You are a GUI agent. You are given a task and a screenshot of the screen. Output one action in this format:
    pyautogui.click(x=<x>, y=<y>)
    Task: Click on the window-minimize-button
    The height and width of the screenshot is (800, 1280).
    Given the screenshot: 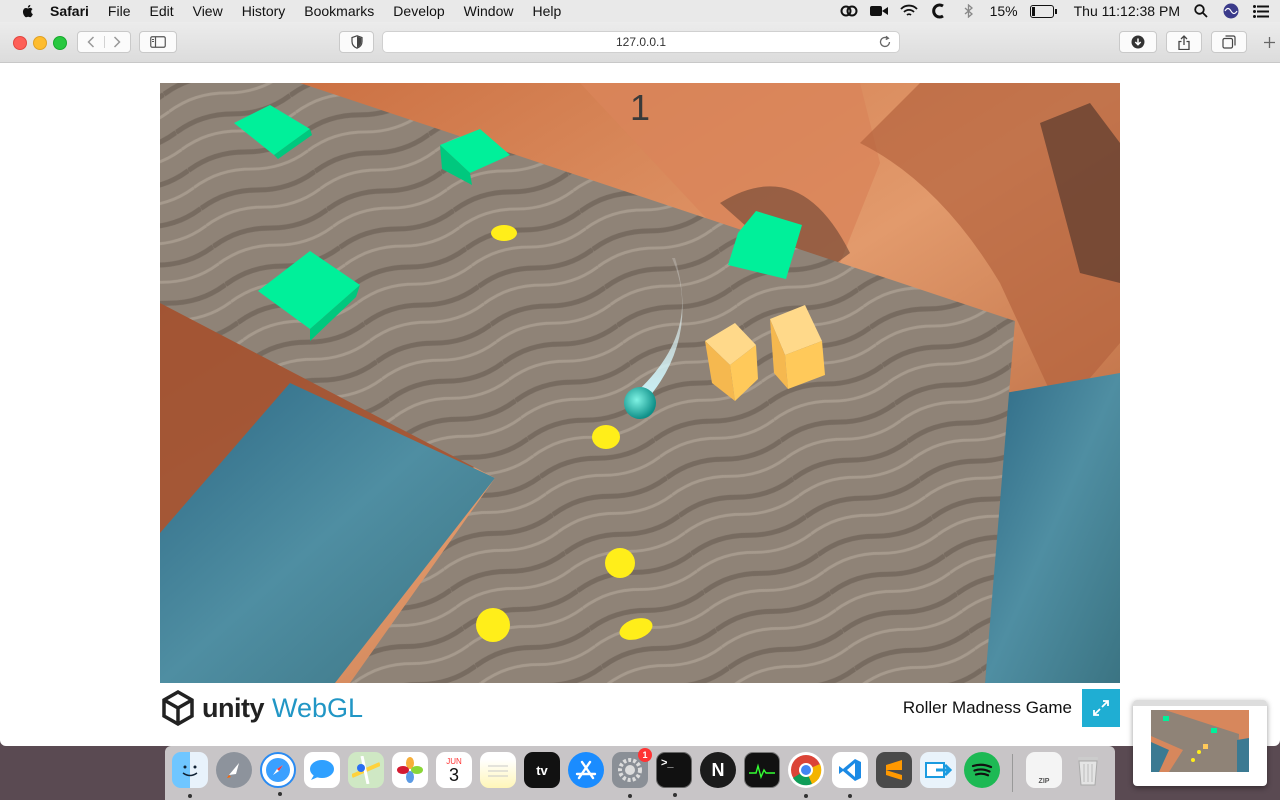 What is the action you would take?
    pyautogui.click(x=40, y=43)
    